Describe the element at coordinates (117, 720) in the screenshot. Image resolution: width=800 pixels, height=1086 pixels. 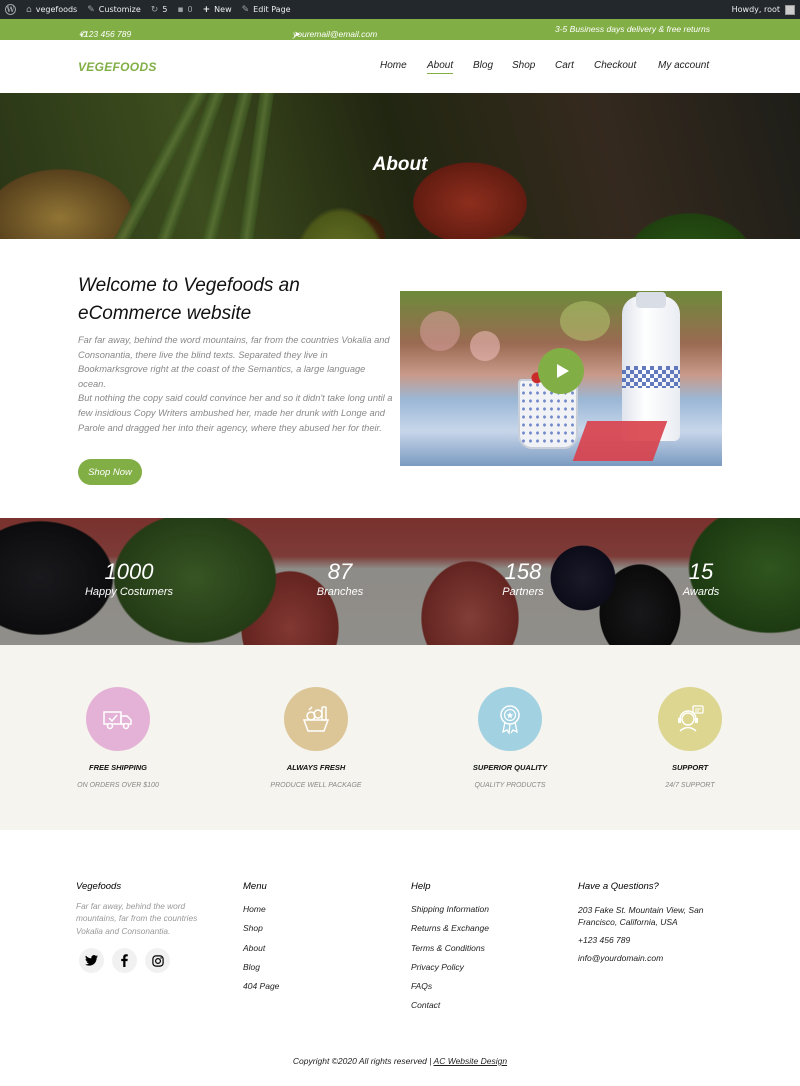
I see `truck-icon` at that location.